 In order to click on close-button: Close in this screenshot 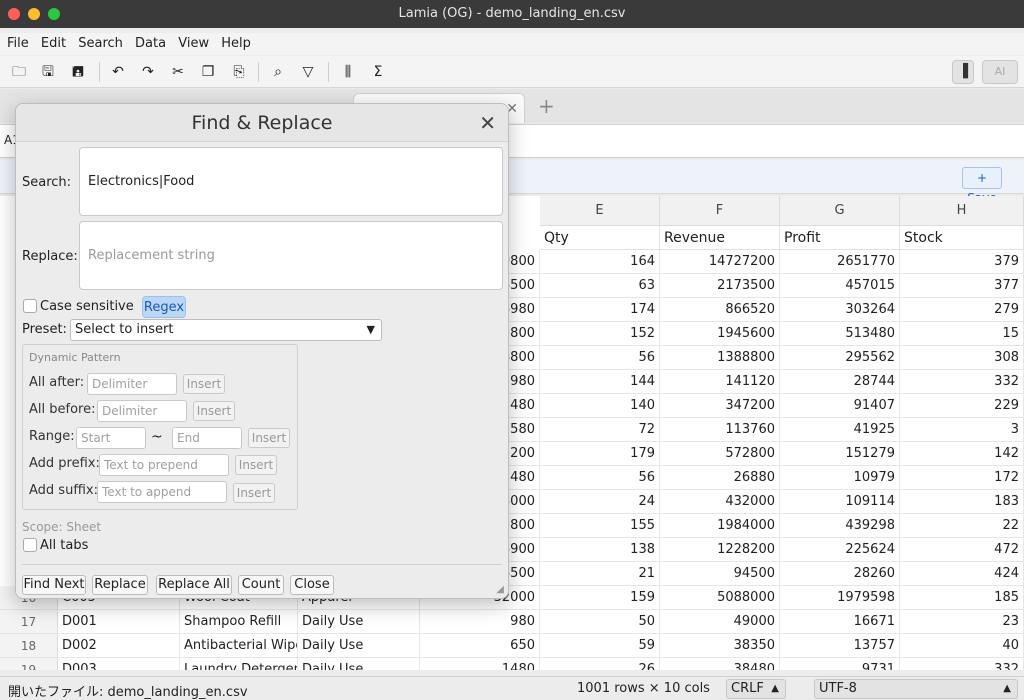, I will do `click(312, 585)`.